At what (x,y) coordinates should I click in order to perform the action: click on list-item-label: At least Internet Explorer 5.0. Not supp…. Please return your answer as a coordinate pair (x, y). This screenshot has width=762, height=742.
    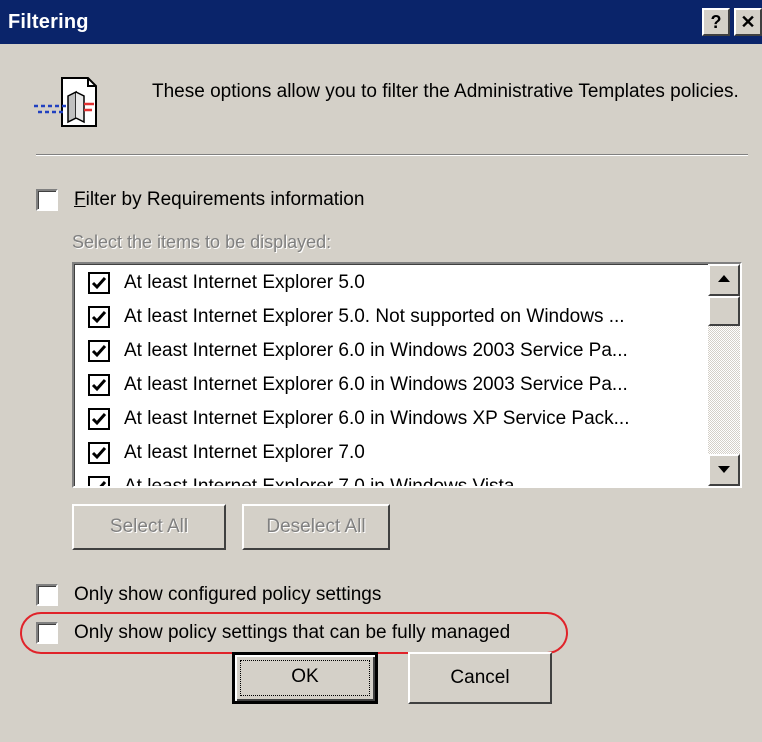
    Looking at the image, I should click on (374, 316).